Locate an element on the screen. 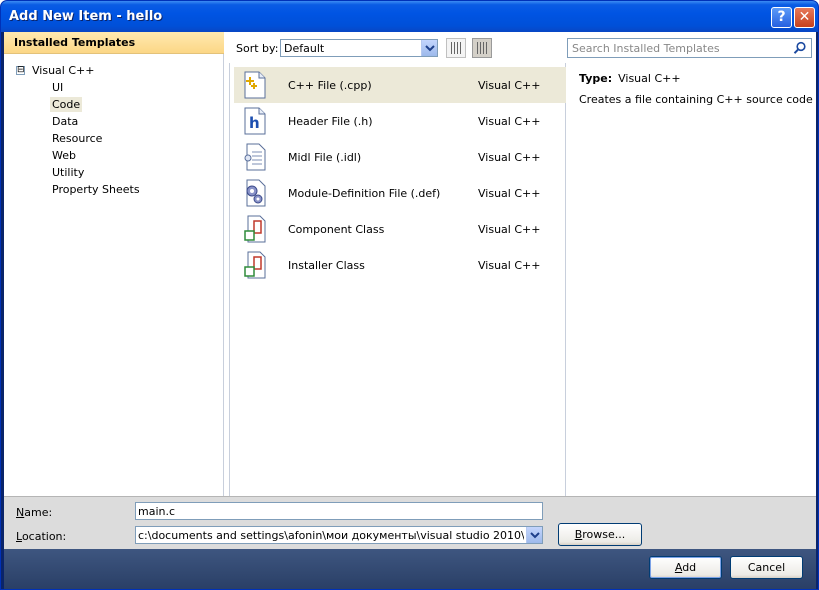  svg-text: h is located at coordinates (254, 123).